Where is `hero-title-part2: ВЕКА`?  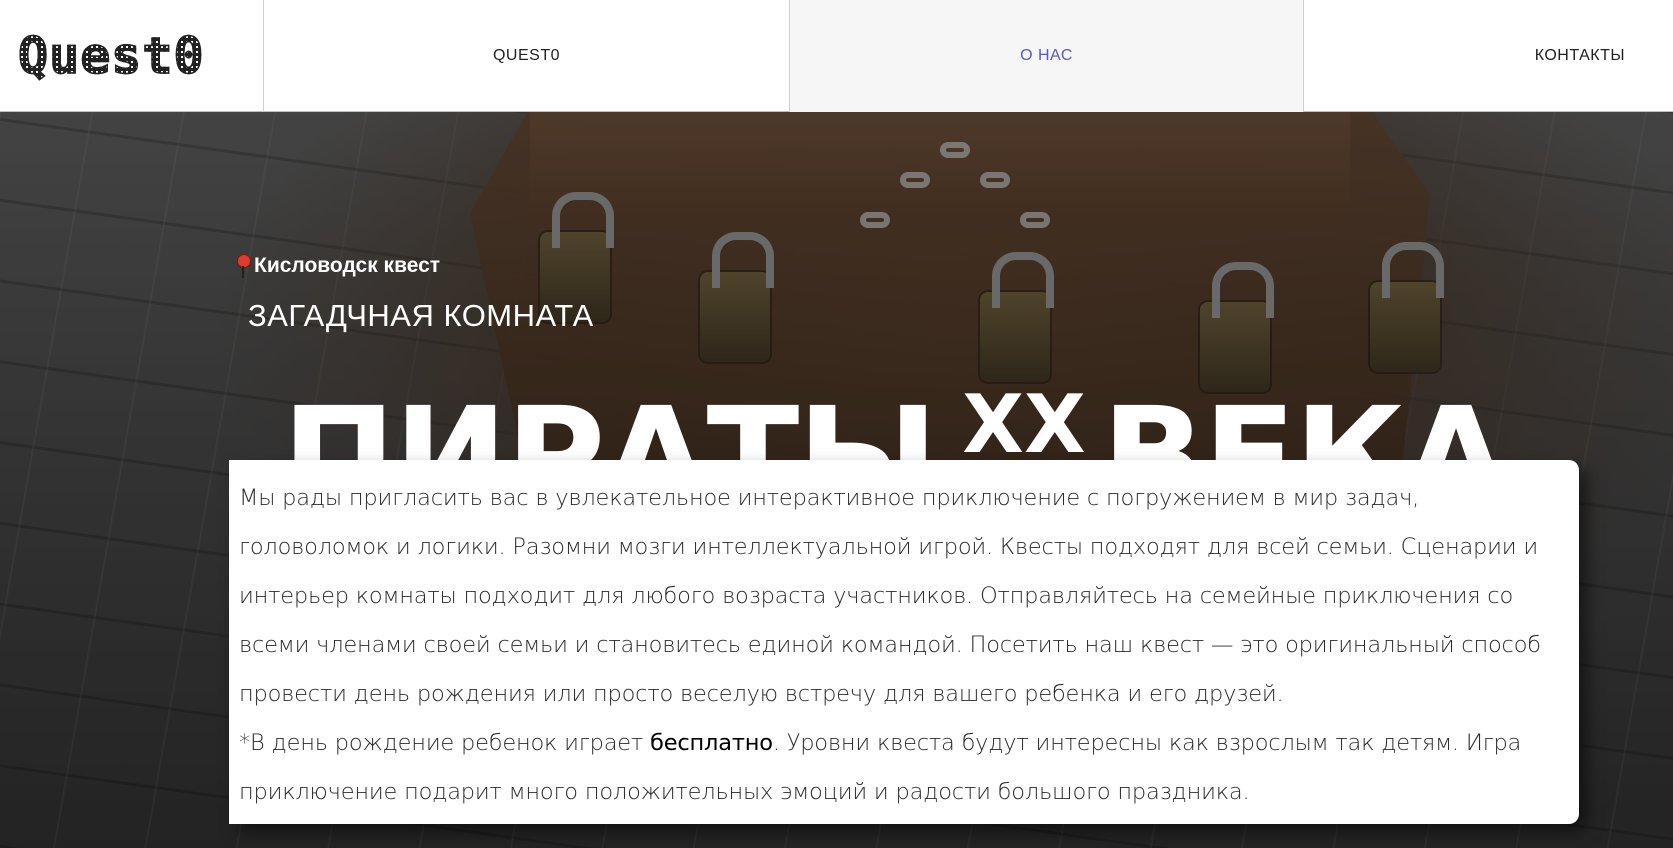
hero-title-part2: ВЕКА is located at coordinates (1304, 419).